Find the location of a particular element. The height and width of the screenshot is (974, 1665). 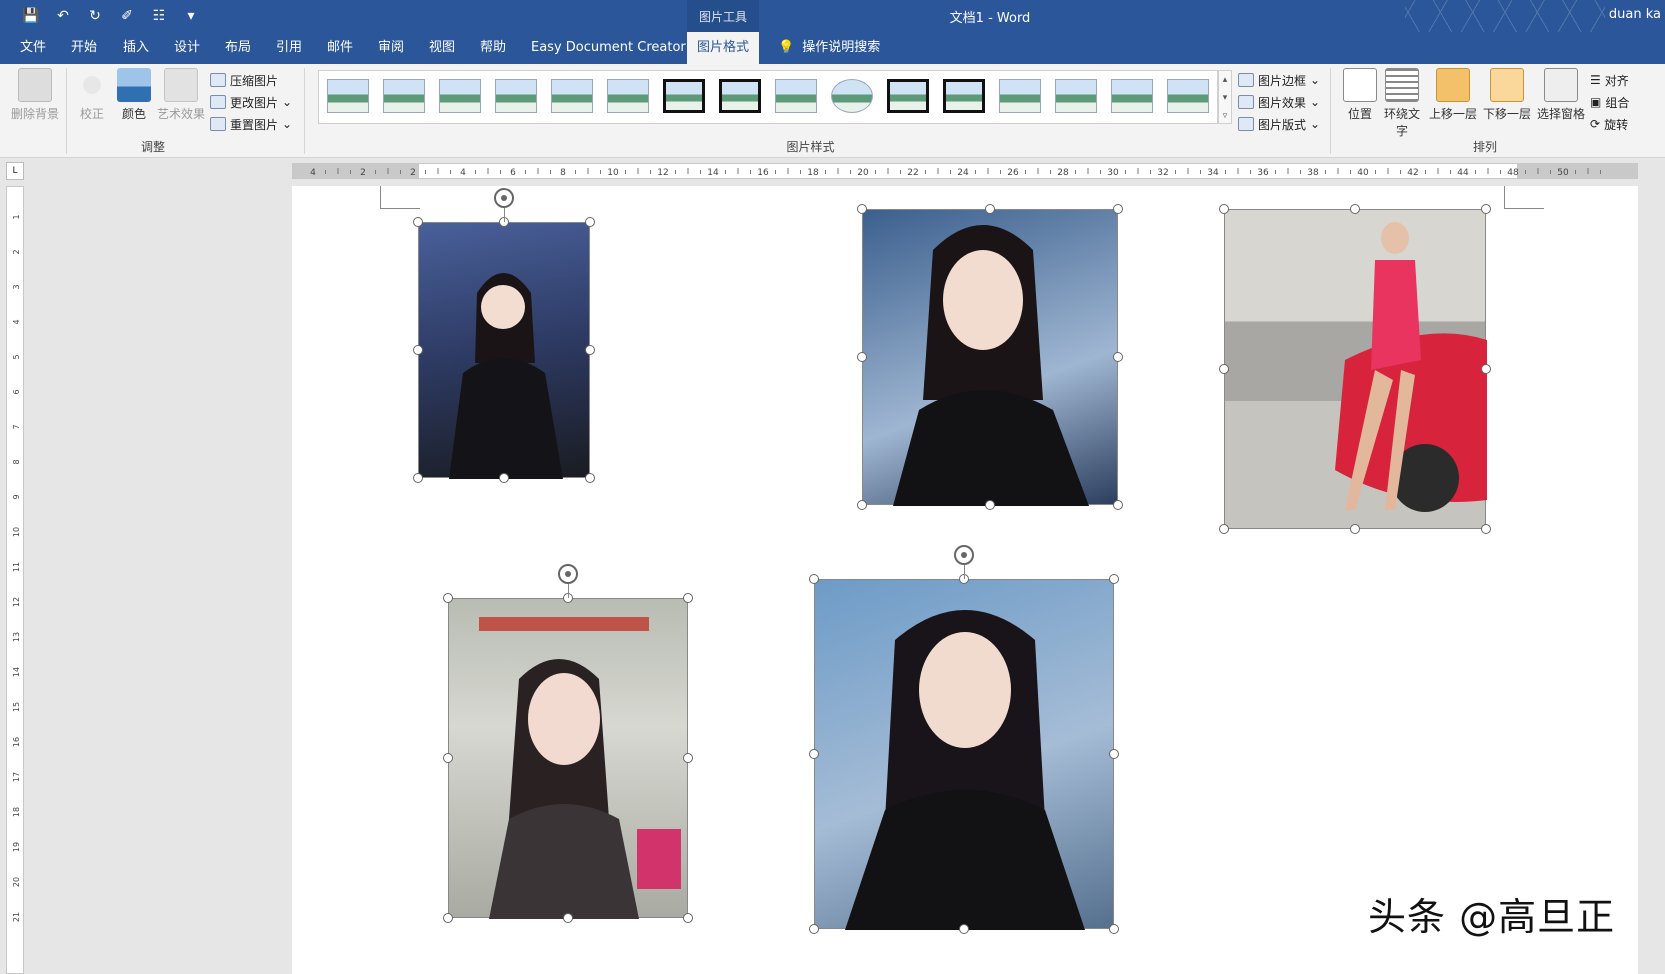

save-icon: 💾 is located at coordinates (31, 16).